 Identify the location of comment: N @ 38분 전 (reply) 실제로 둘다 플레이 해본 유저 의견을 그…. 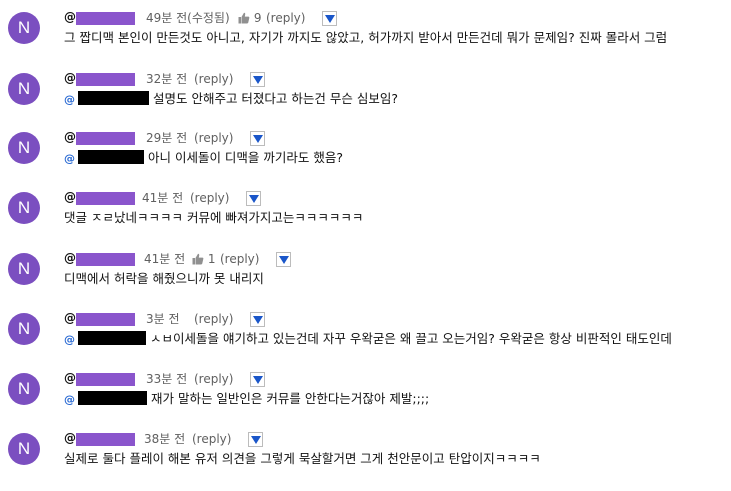
(365, 461).